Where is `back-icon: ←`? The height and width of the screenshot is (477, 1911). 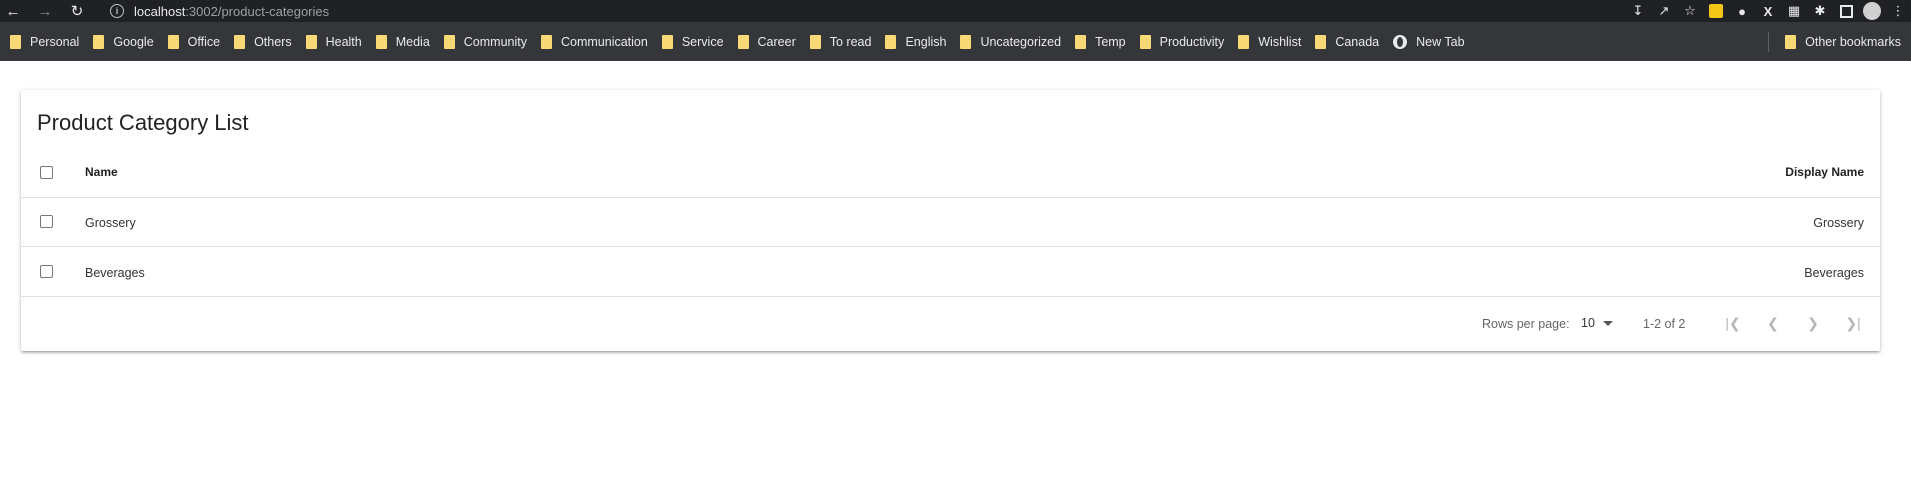 back-icon: ← is located at coordinates (13, 11).